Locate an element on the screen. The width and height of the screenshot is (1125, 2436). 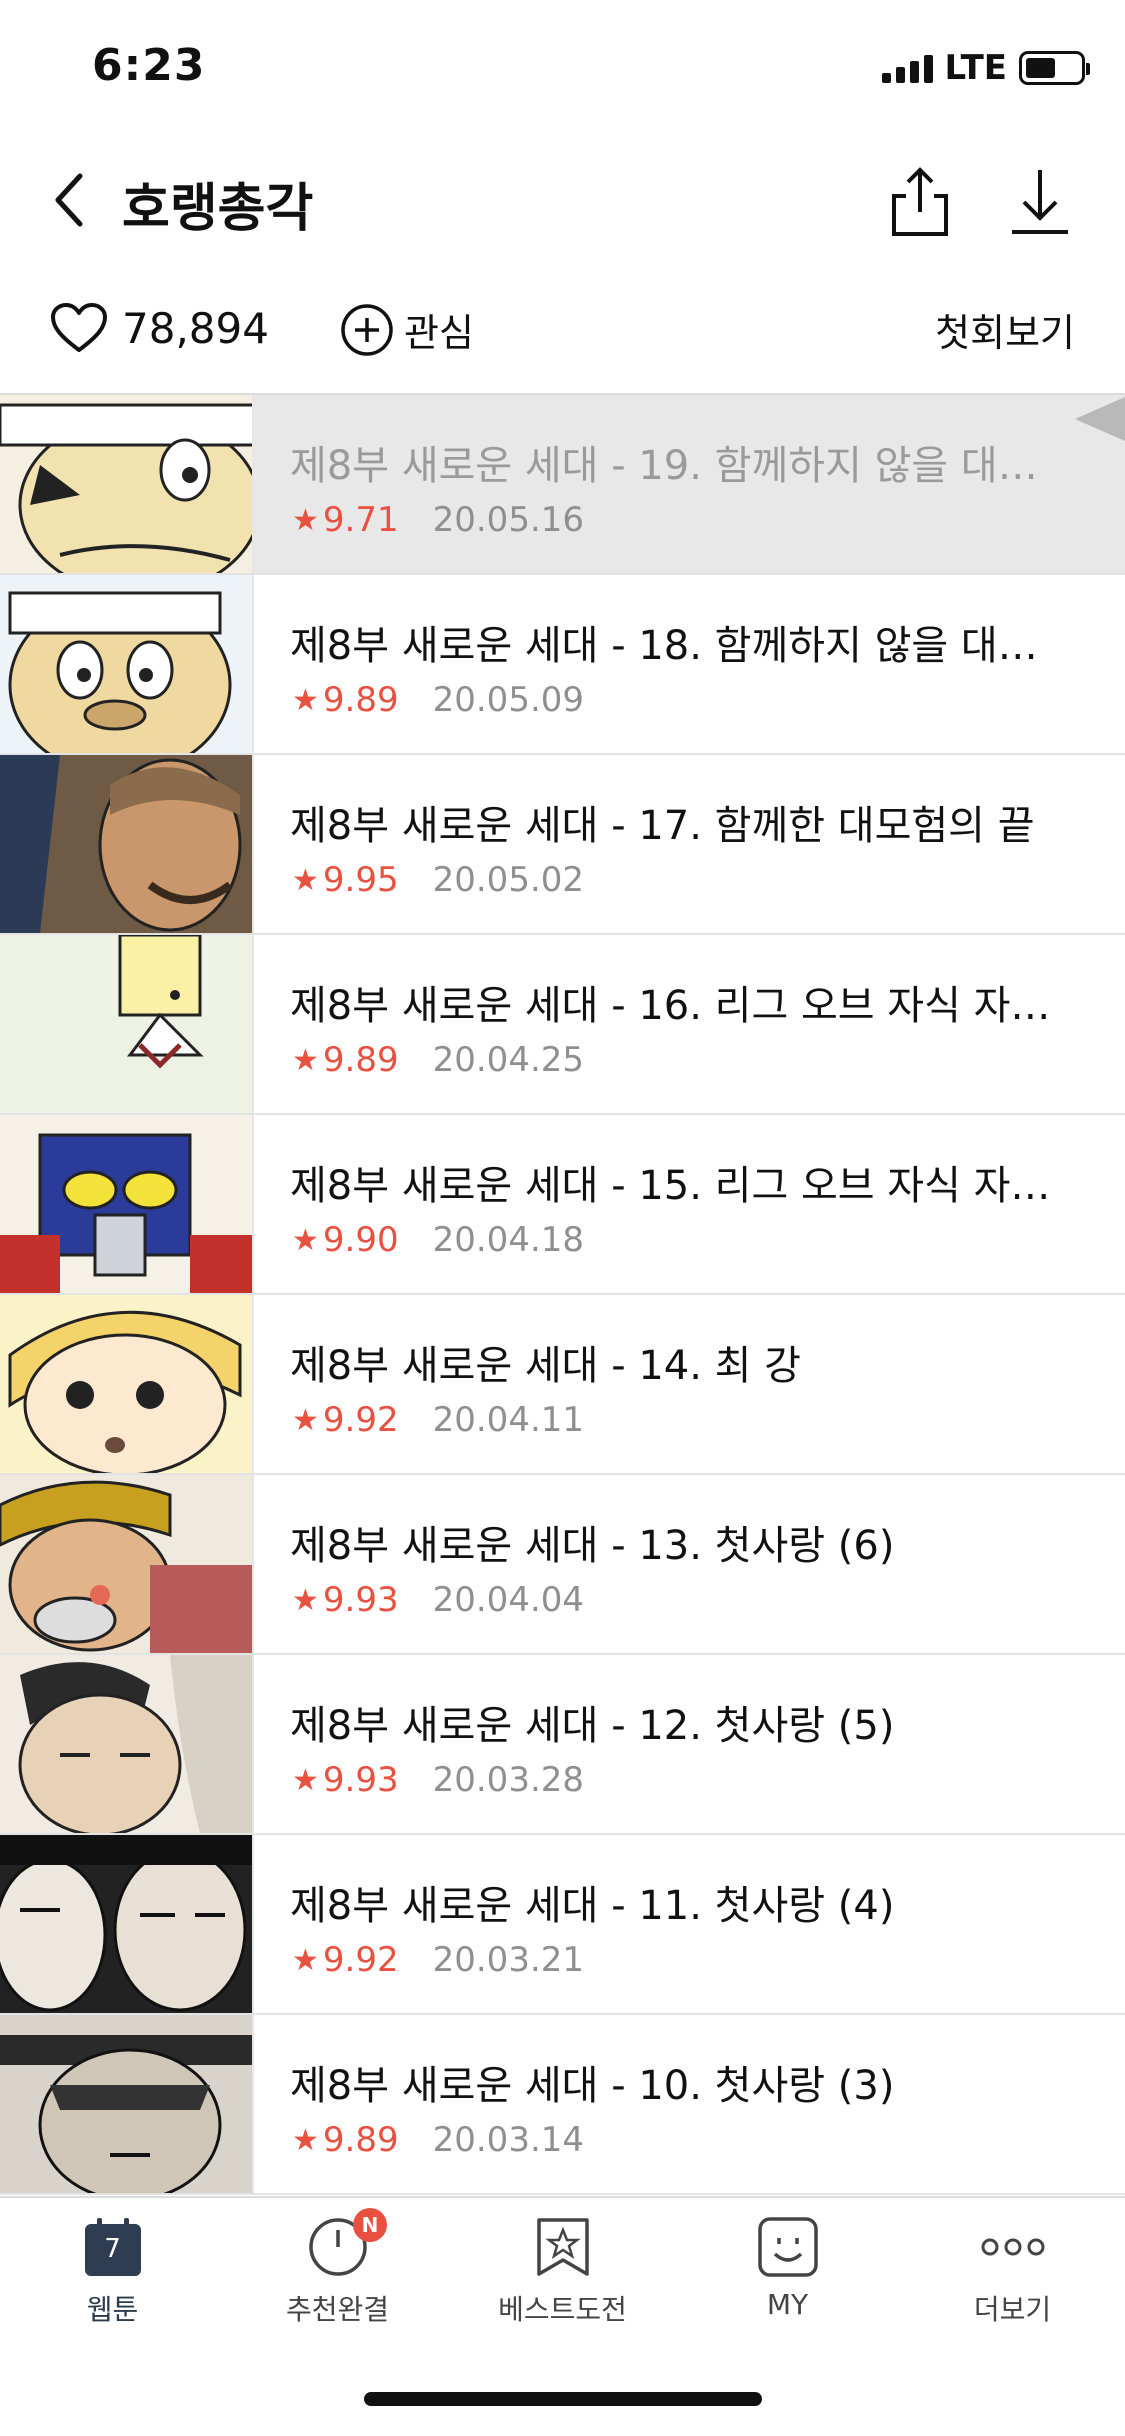
favorite-label: 관심 is located at coordinates (439, 333).